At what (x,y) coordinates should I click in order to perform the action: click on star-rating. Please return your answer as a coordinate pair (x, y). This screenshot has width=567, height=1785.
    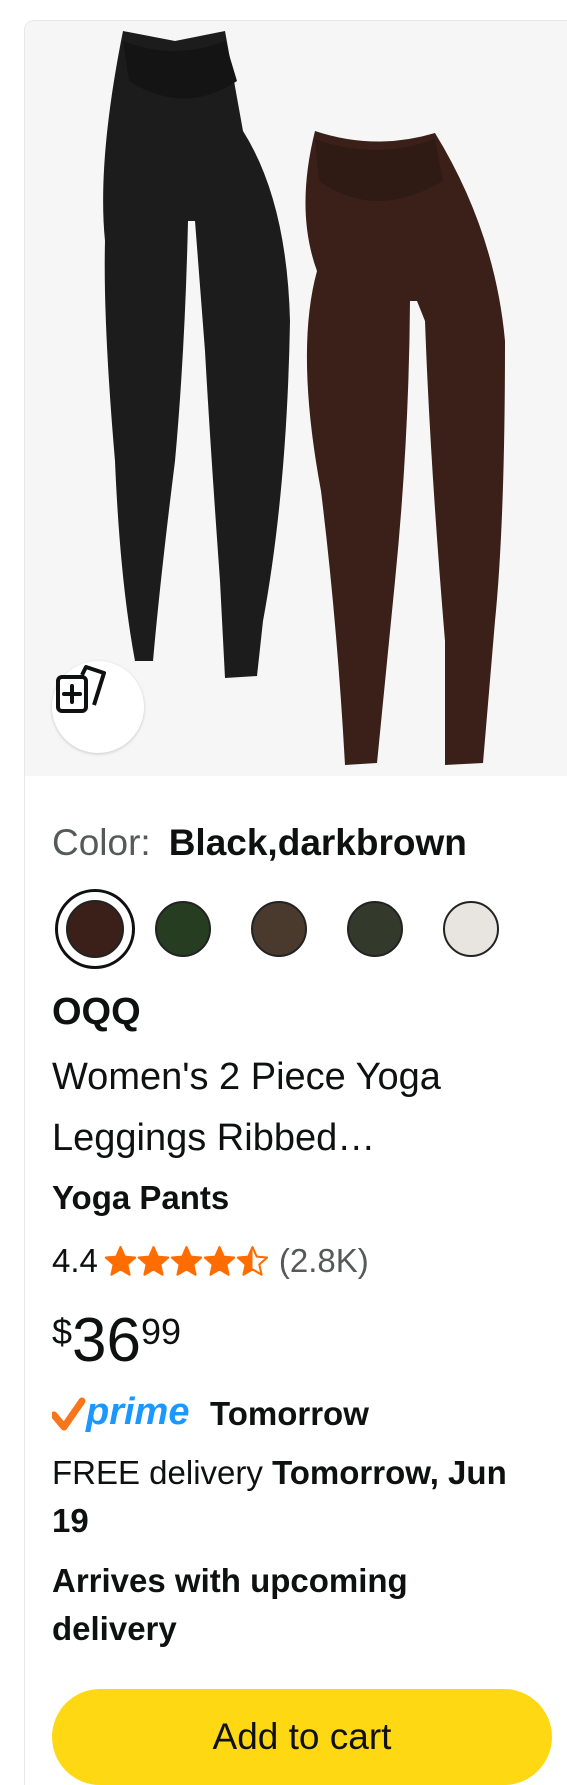
    Looking at the image, I should click on (186, 1261).